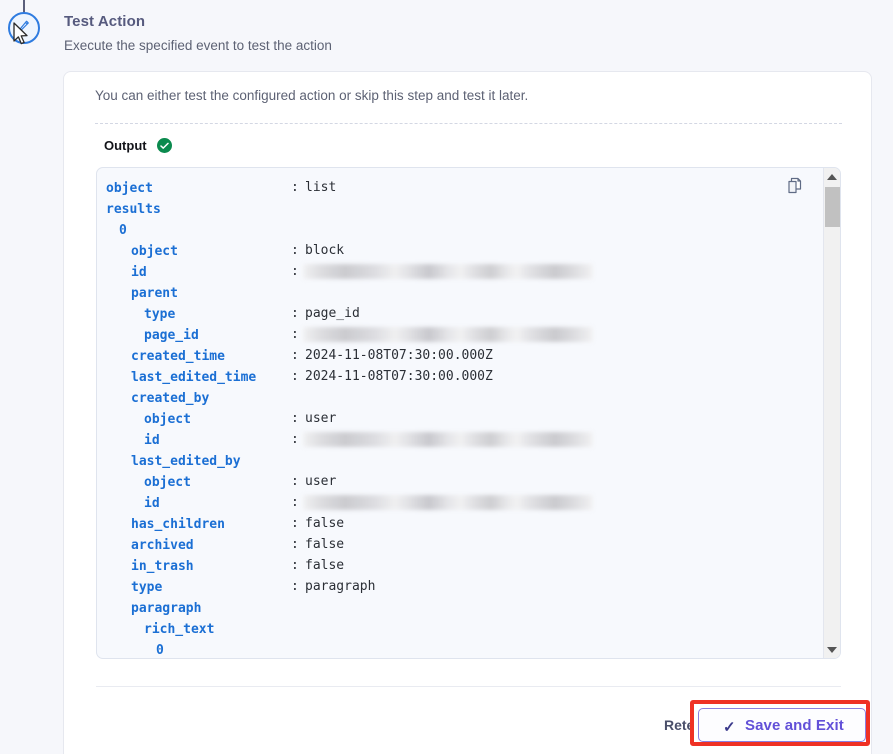 This screenshot has height=754, width=893. Describe the element at coordinates (170, 398) in the screenshot. I see `json-key: created_by` at that location.